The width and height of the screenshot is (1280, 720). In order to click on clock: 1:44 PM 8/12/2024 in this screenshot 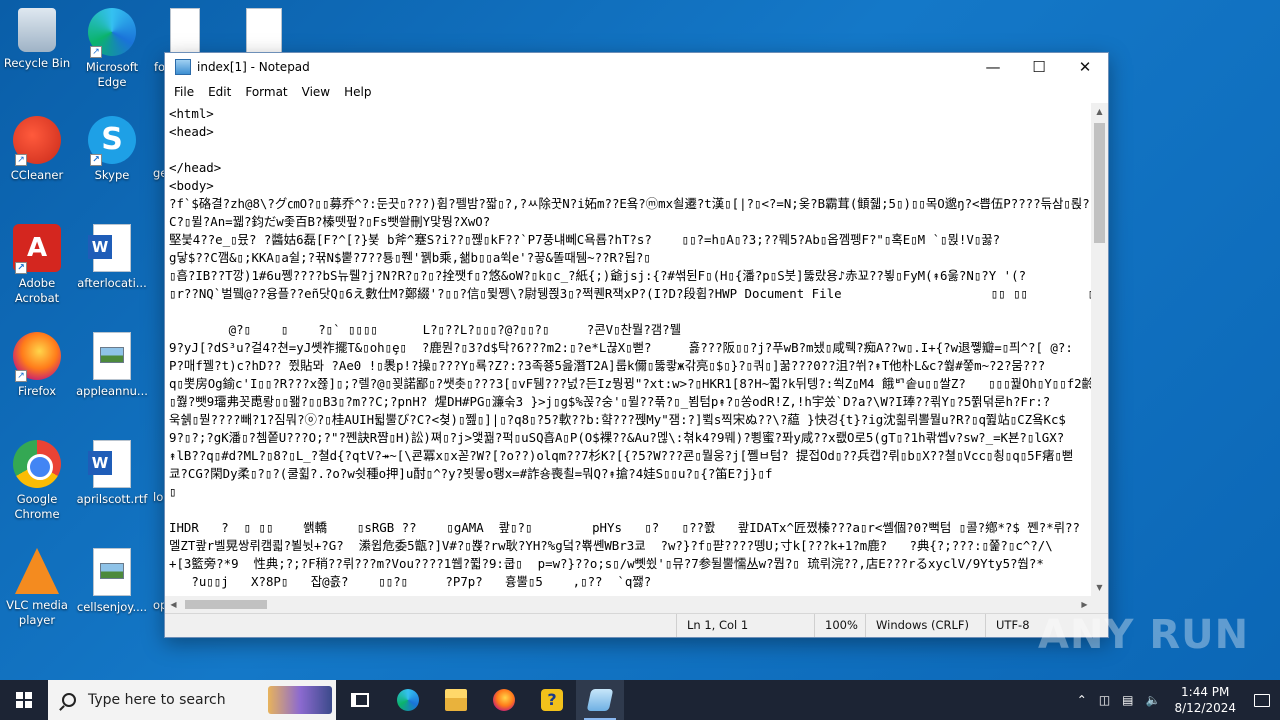, I will do `click(1205, 700)`.